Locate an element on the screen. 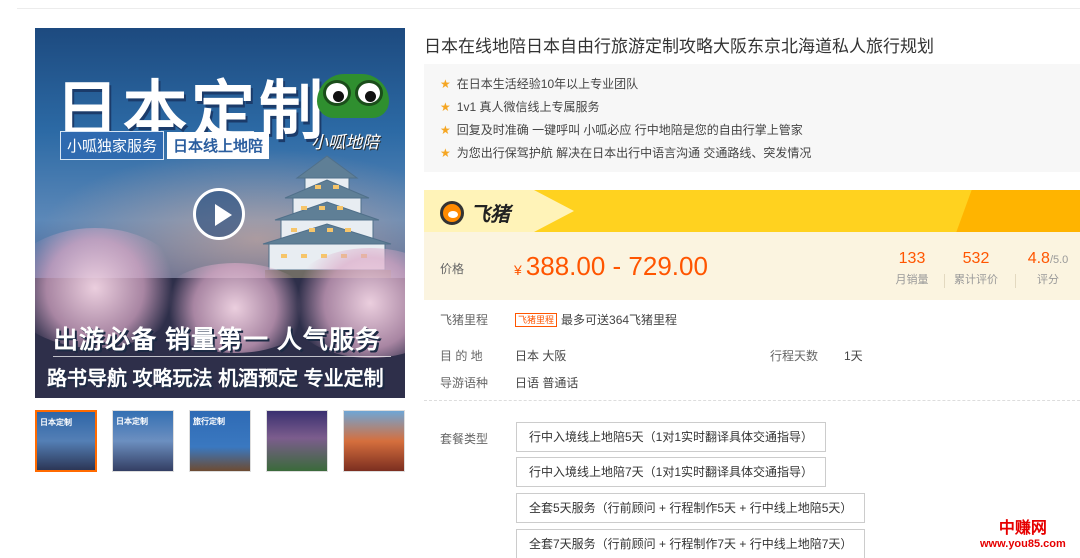 The height and width of the screenshot is (558, 1080). thumbnail-strip: 日本定制 日本定制 旅行定制 is located at coordinates (227, 441).